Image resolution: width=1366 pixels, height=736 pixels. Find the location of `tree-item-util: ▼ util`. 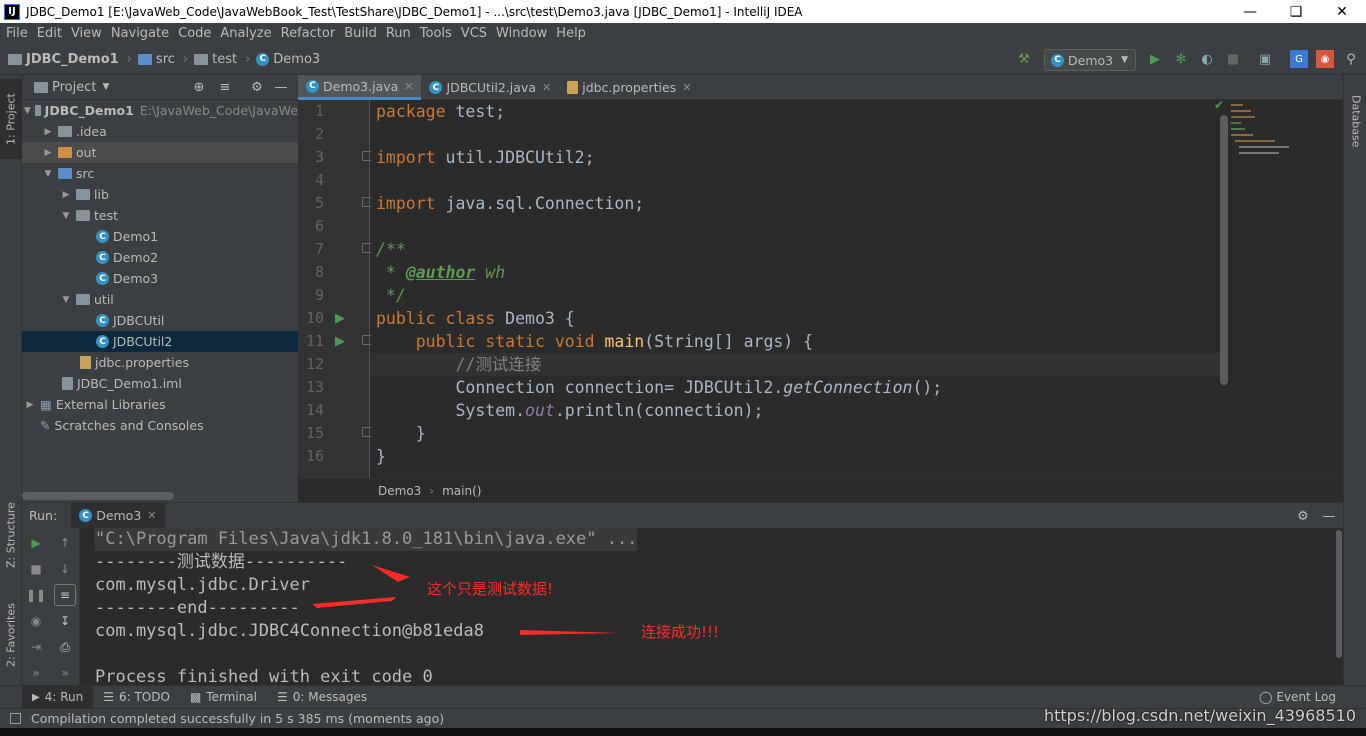

tree-item-util: ▼ util is located at coordinates (160, 299).